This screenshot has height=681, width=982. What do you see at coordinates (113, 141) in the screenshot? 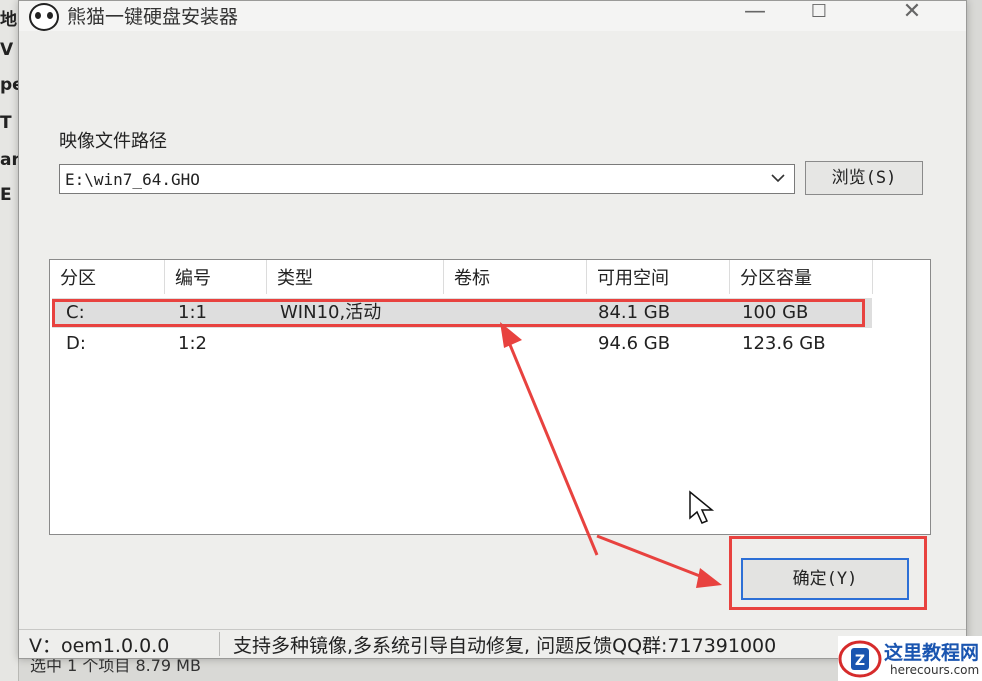
I see `image-path-label: 映像文件路径` at bounding box center [113, 141].